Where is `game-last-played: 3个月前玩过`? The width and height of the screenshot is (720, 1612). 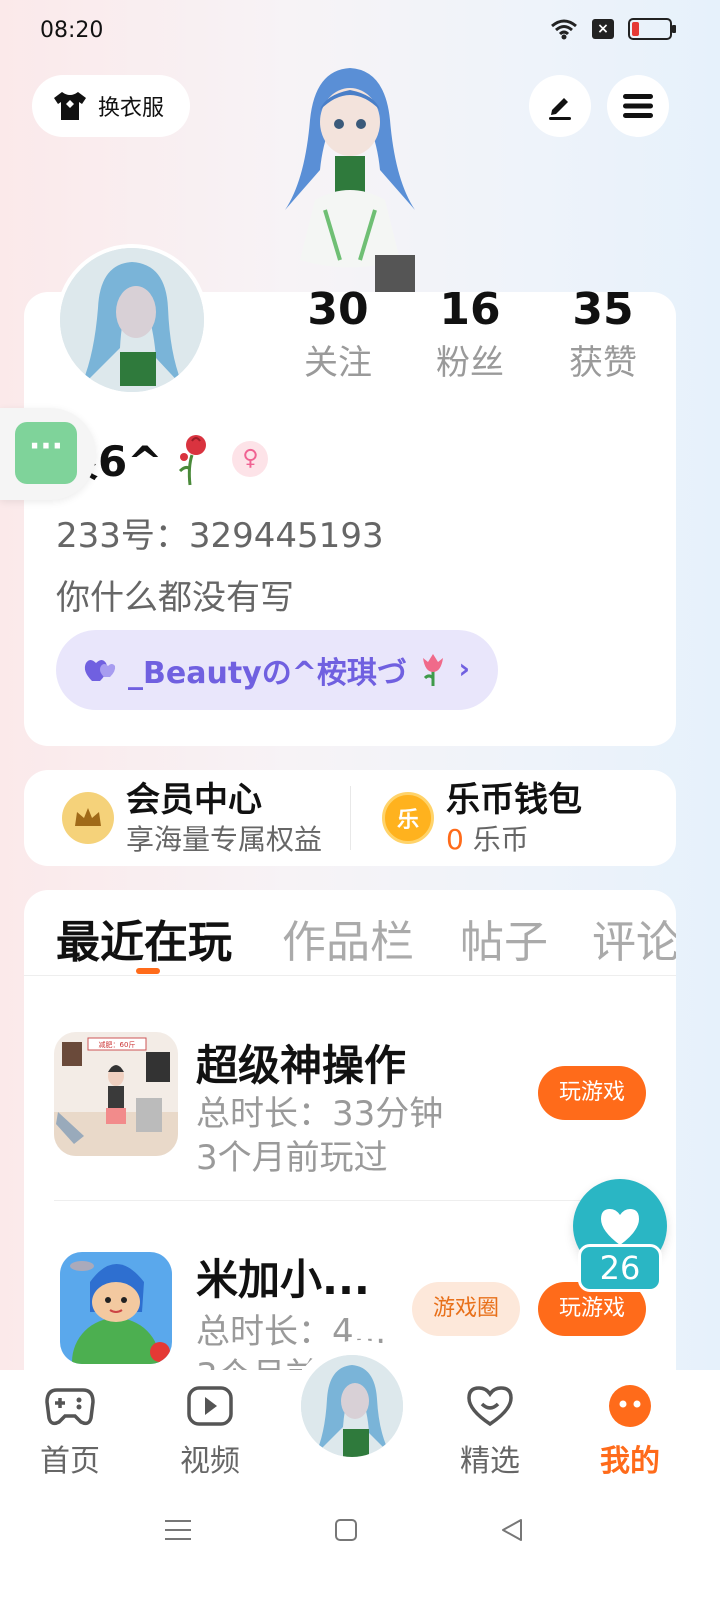
game-last-played: 3个月前玩过 is located at coordinates (292, 1158).